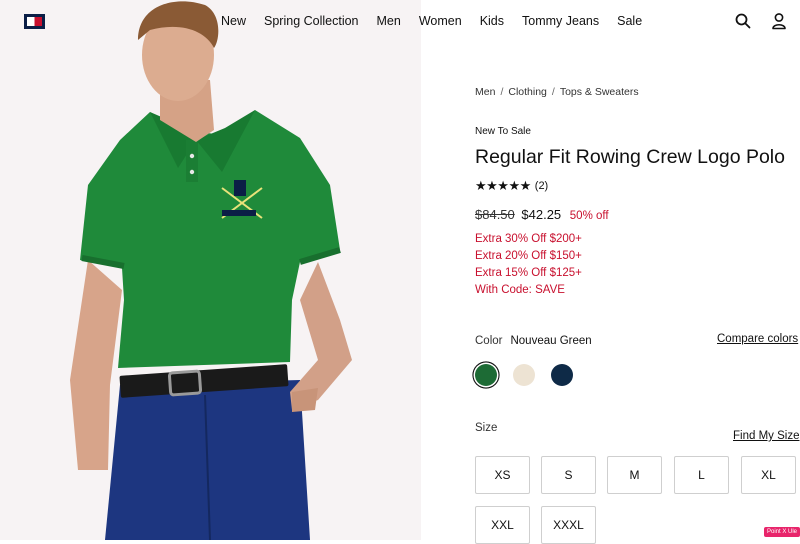 The width and height of the screenshot is (800, 544). What do you see at coordinates (589, 216) in the screenshot?
I see `discount-label: 50% off` at bounding box center [589, 216].